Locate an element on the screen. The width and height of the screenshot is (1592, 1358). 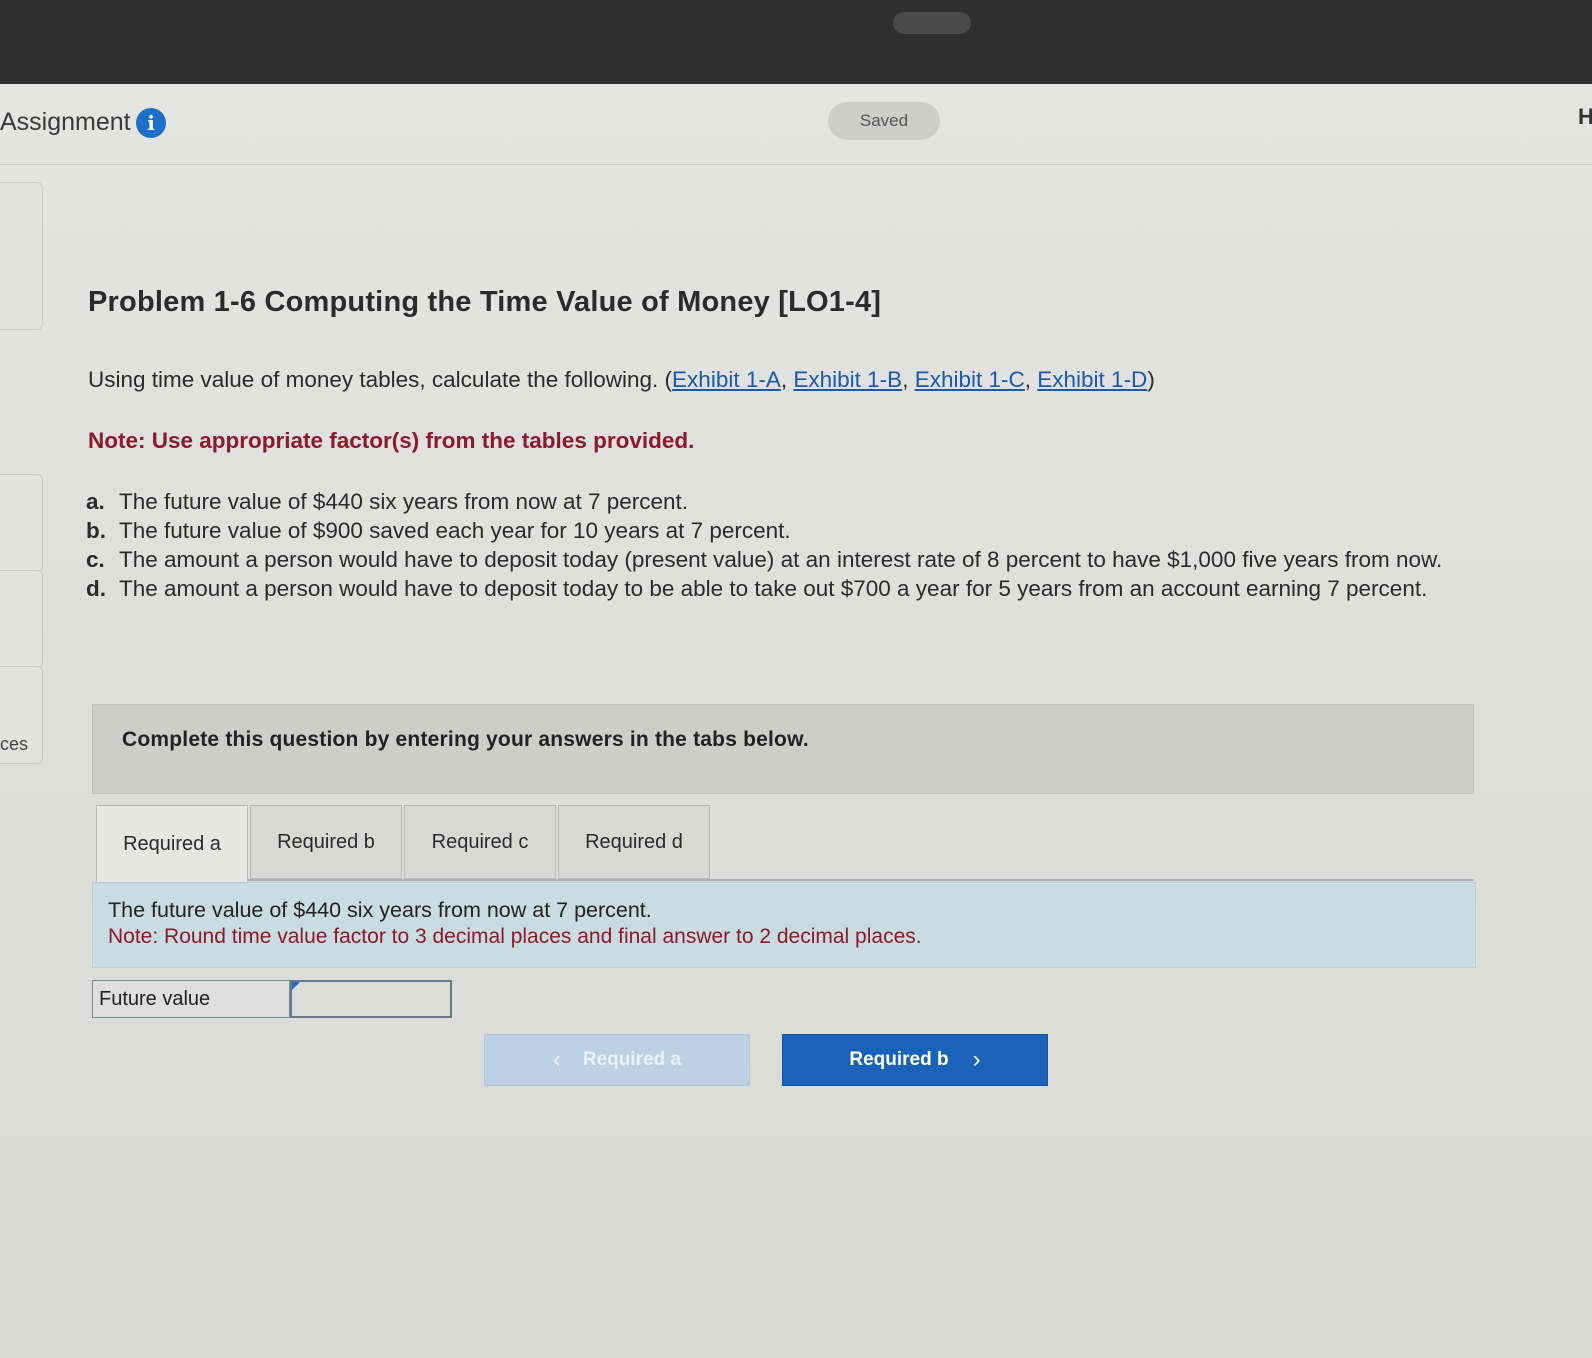
requirement-letter: b. is located at coordinates (96, 530).